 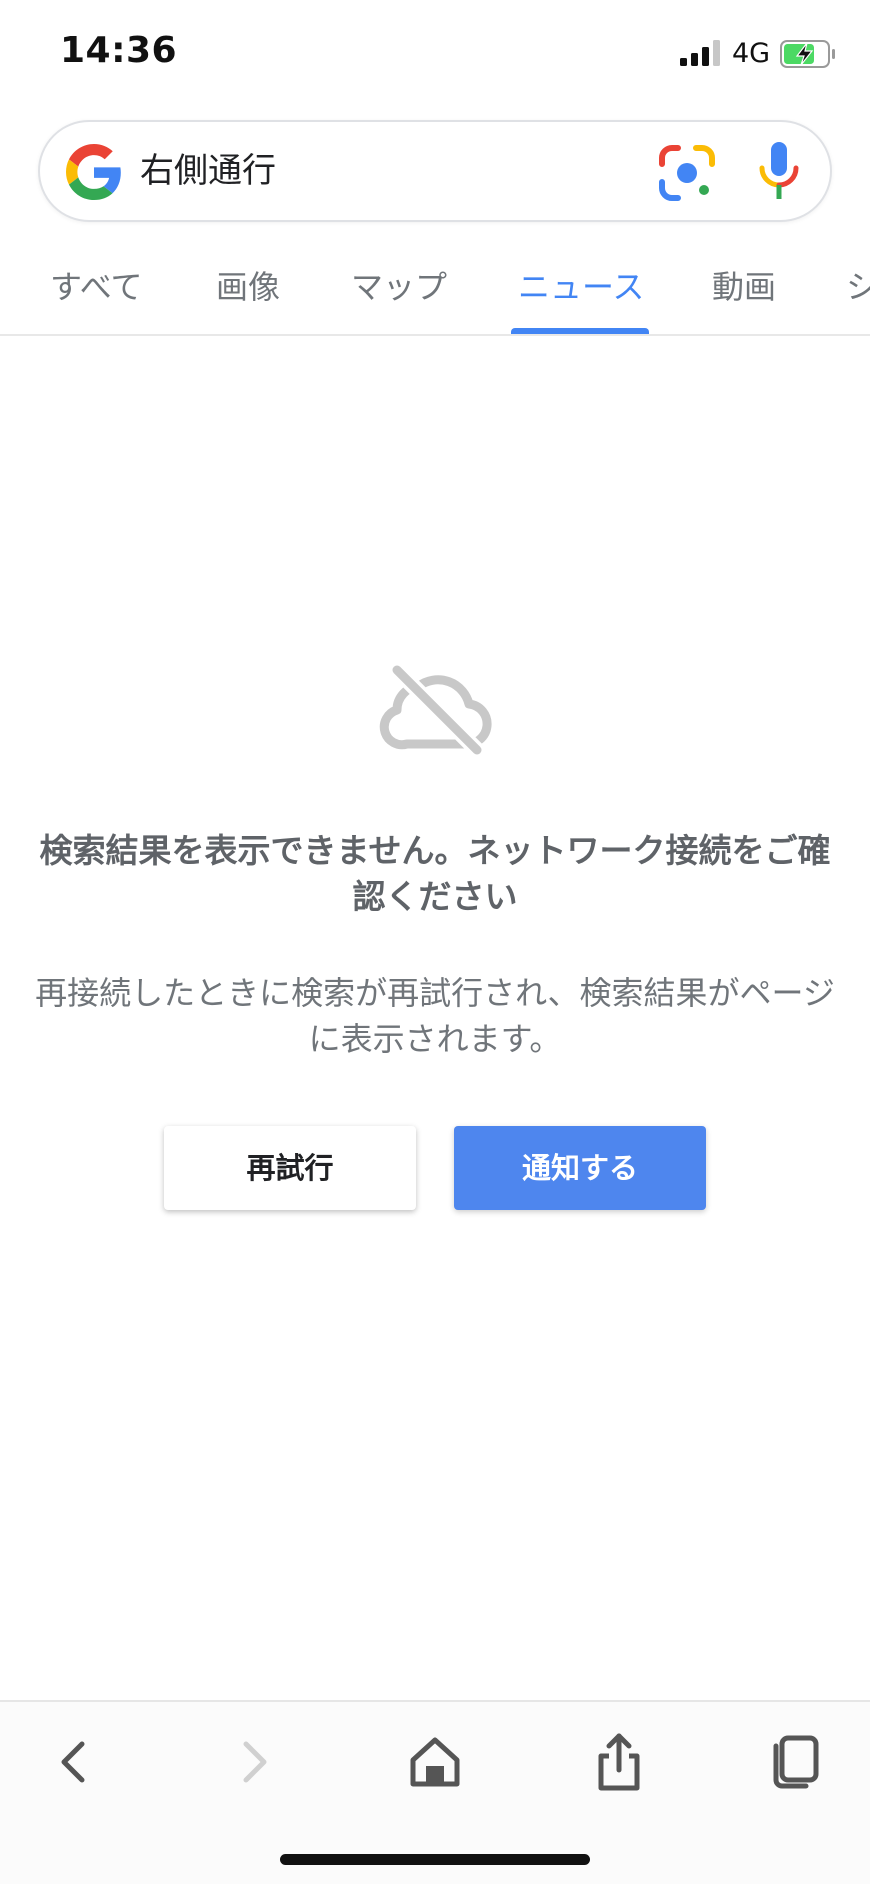 What do you see at coordinates (580, 331) in the screenshot?
I see `active-tab-indicator` at bounding box center [580, 331].